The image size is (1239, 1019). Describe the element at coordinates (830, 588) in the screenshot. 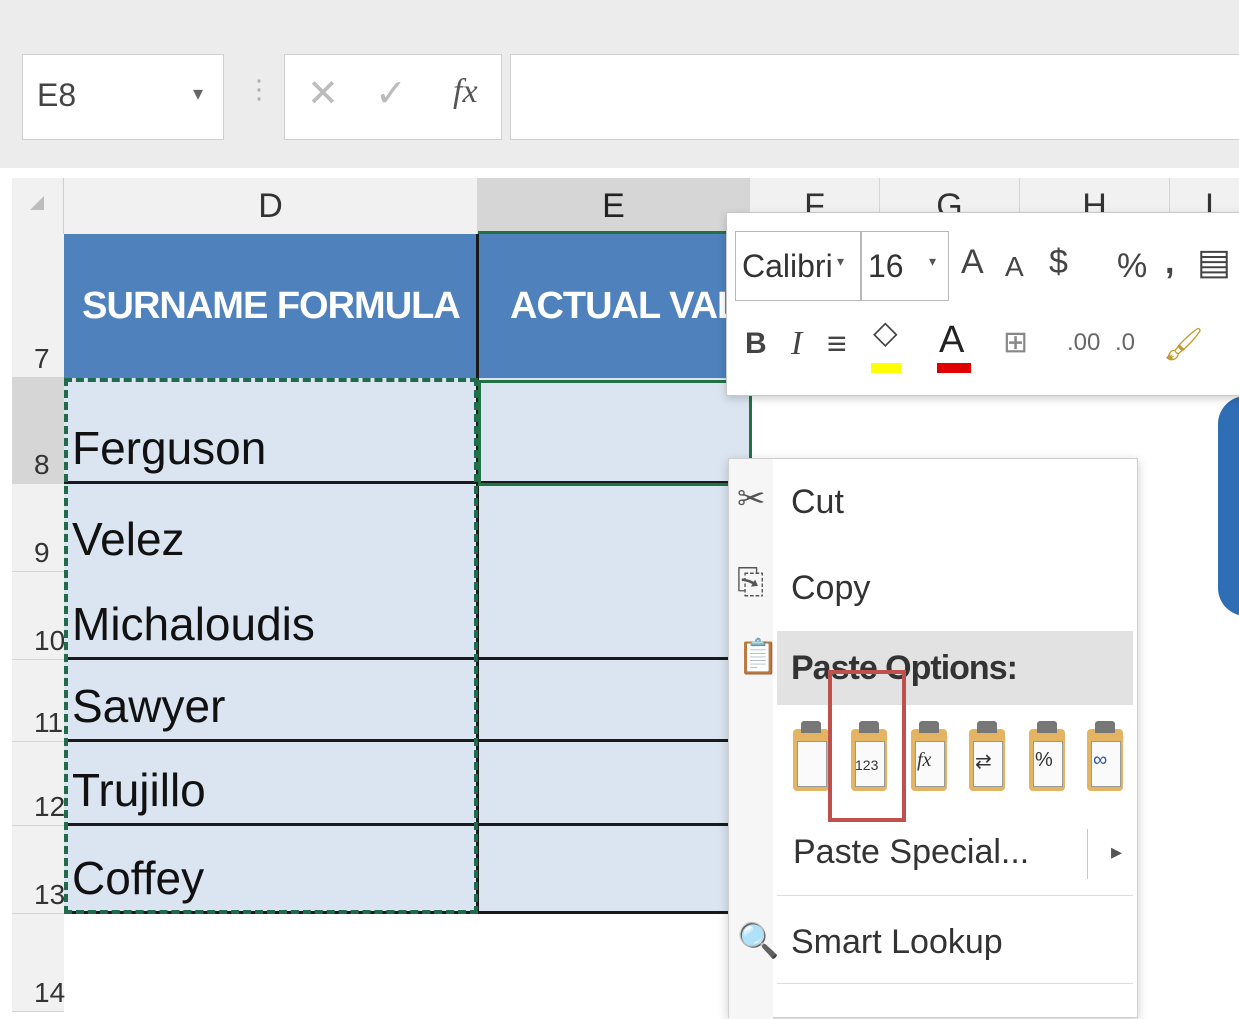

I see `menu-item-copy: Copy` at that location.